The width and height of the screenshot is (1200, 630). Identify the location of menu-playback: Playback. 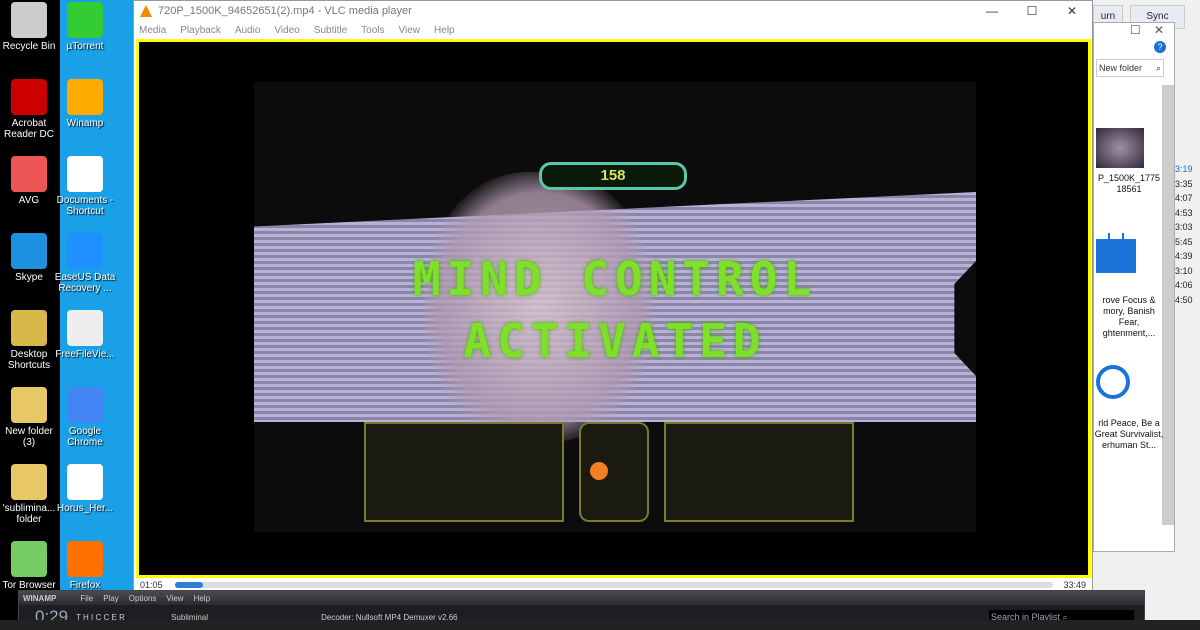
(200, 30).